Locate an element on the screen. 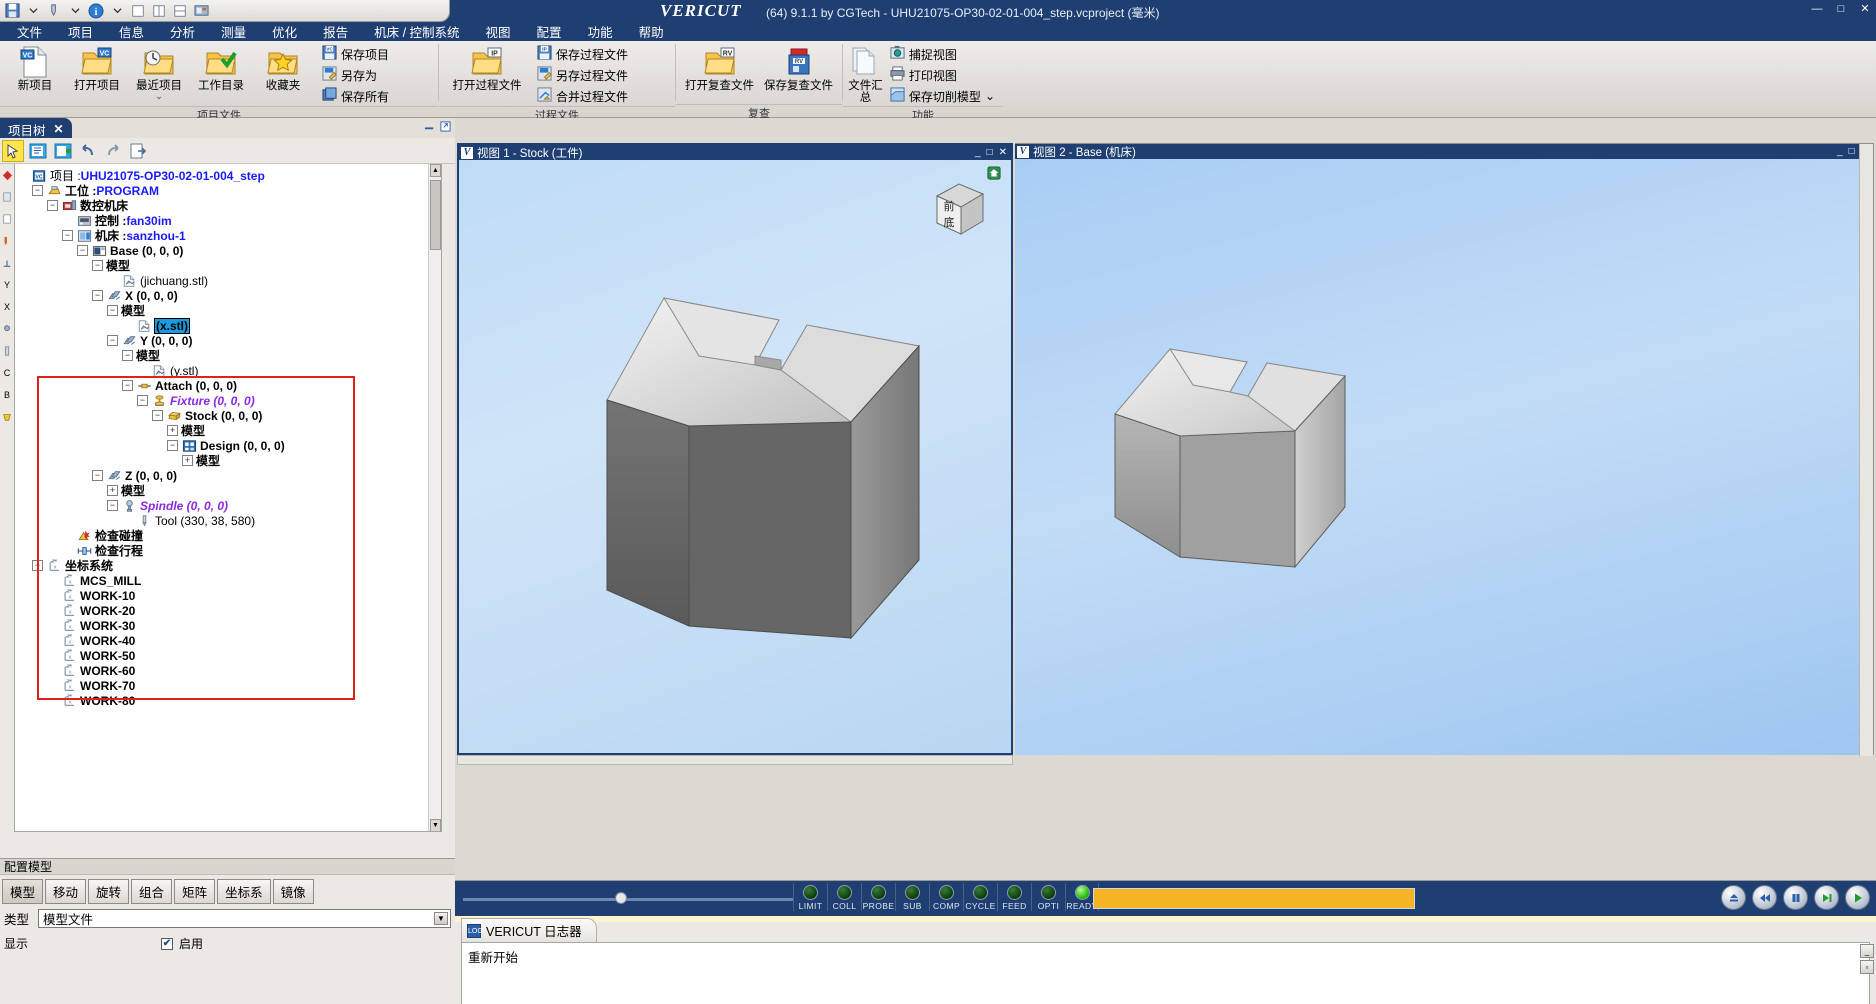 The height and width of the screenshot is (1004, 1876). menu-item-measure: 测量 is located at coordinates (233, 31).